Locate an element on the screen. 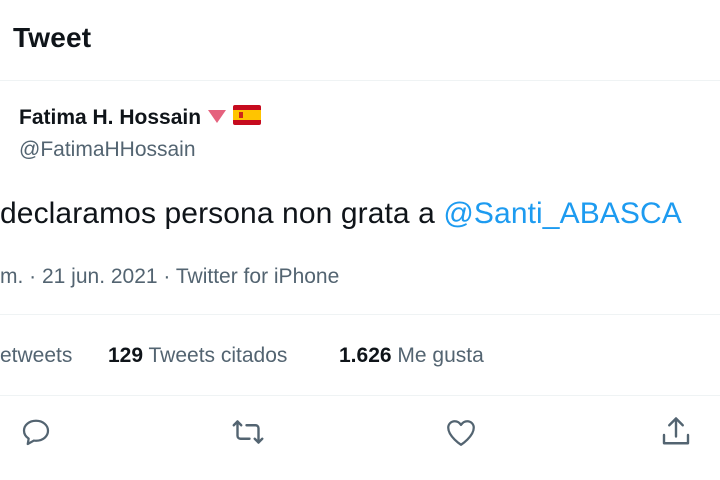  retweet-icon is located at coordinates (248, 432).